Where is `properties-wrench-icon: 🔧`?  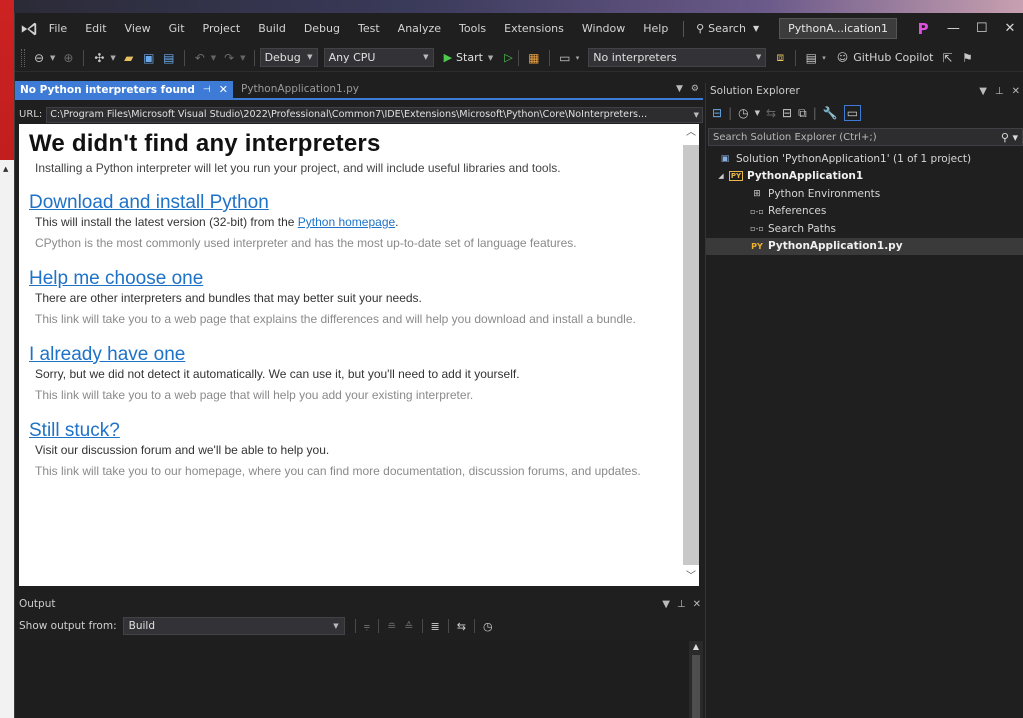 properties-wrench-icon: 🔧 is located at coordinates (830, 113).